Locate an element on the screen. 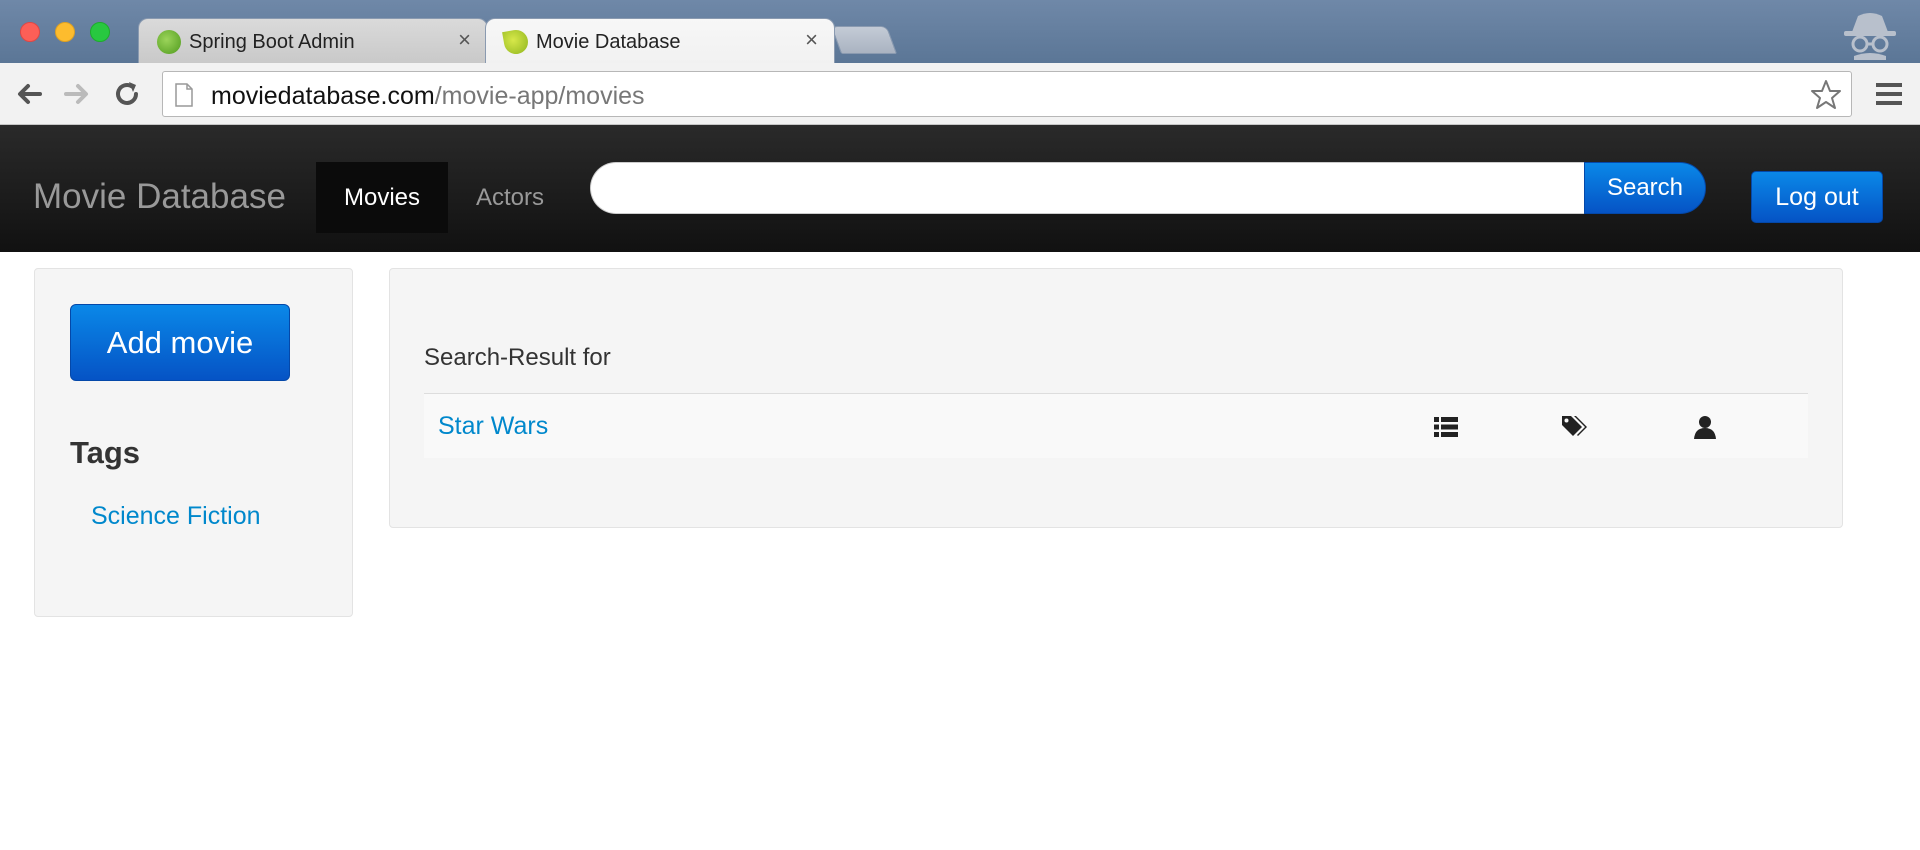 The image size is (1920, 850). search-button: Search is located at coordinates (1645, 188).